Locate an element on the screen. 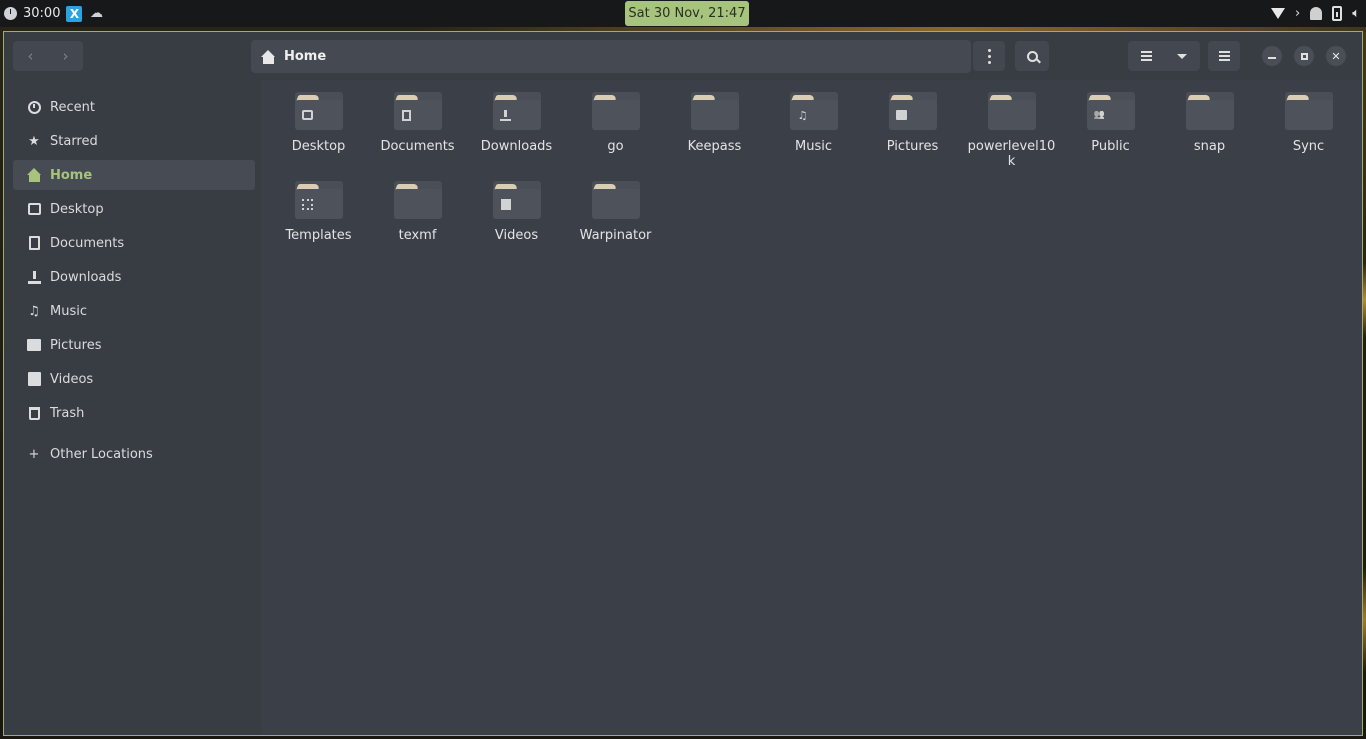 The height and width of the screenshot is (739, 1366). view-toggle-group is located at coordinates (1164, 56).